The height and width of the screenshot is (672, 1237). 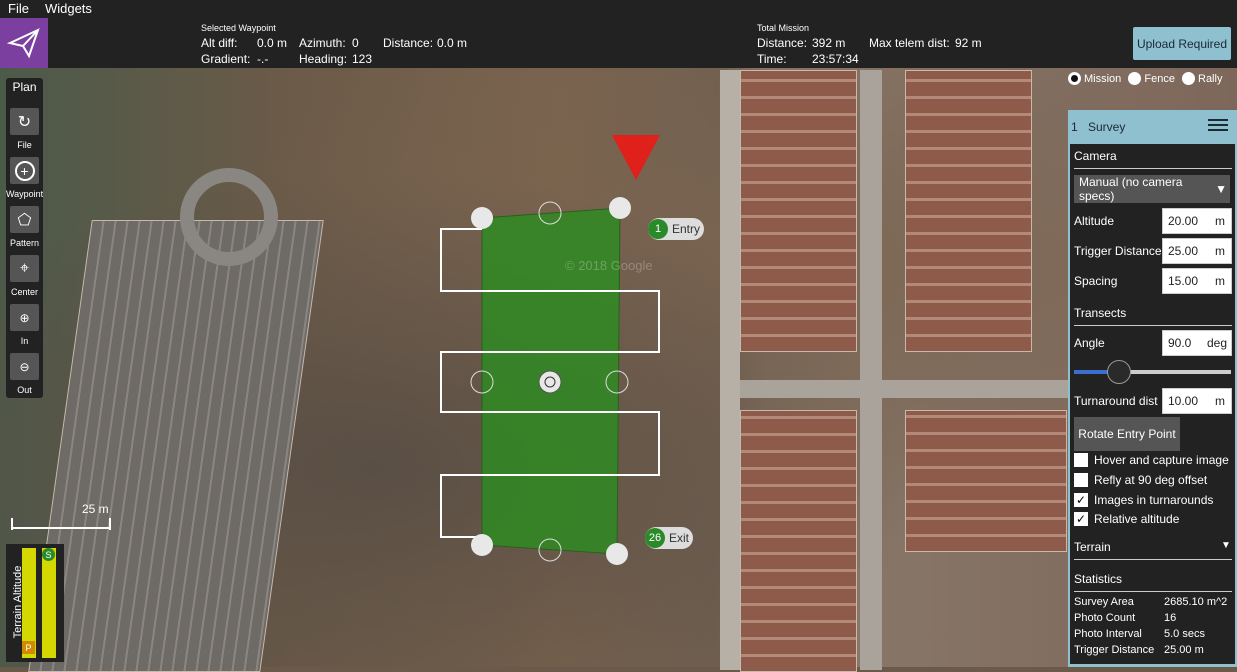 I want to click on entry-marker: 1 Entry, so click(x=676, y=229).